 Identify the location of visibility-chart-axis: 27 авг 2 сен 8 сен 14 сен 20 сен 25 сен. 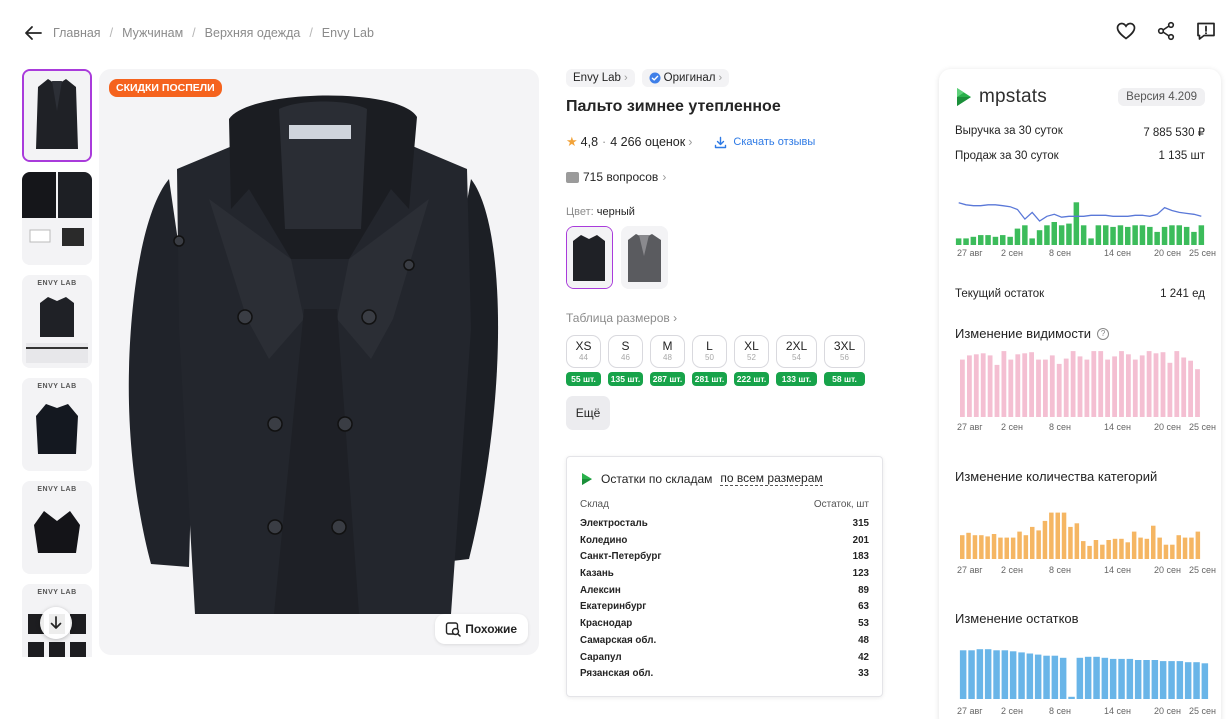
(1080, 428).